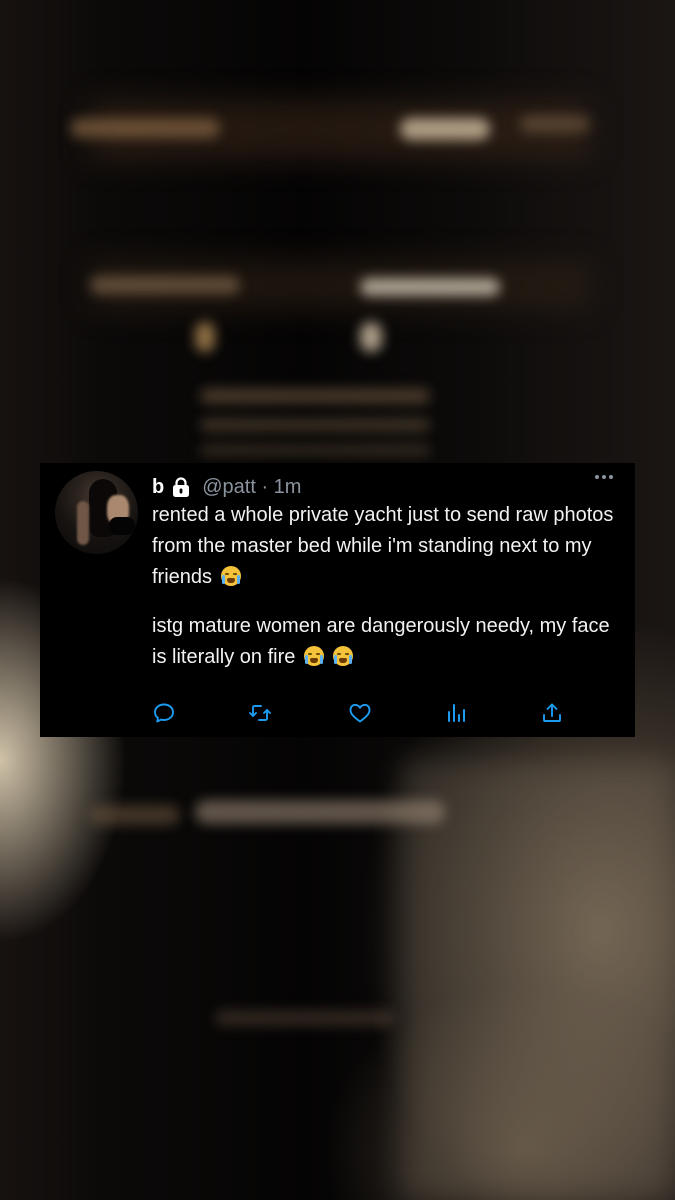 The image size is (675, 1200). What do you see at coordinates (164, 713) in the screenshot?
I see `reply-icon` at bounding box center [164, 713].